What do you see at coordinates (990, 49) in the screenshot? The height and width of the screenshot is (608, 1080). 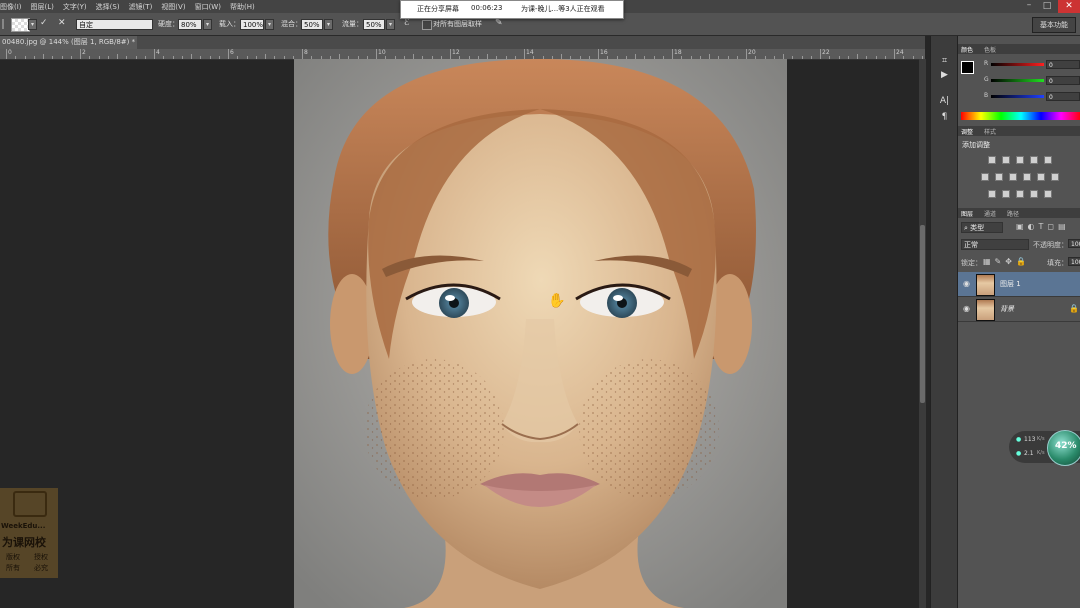 I see `tab-swatches: 色板` at bounding box center [990, 49].